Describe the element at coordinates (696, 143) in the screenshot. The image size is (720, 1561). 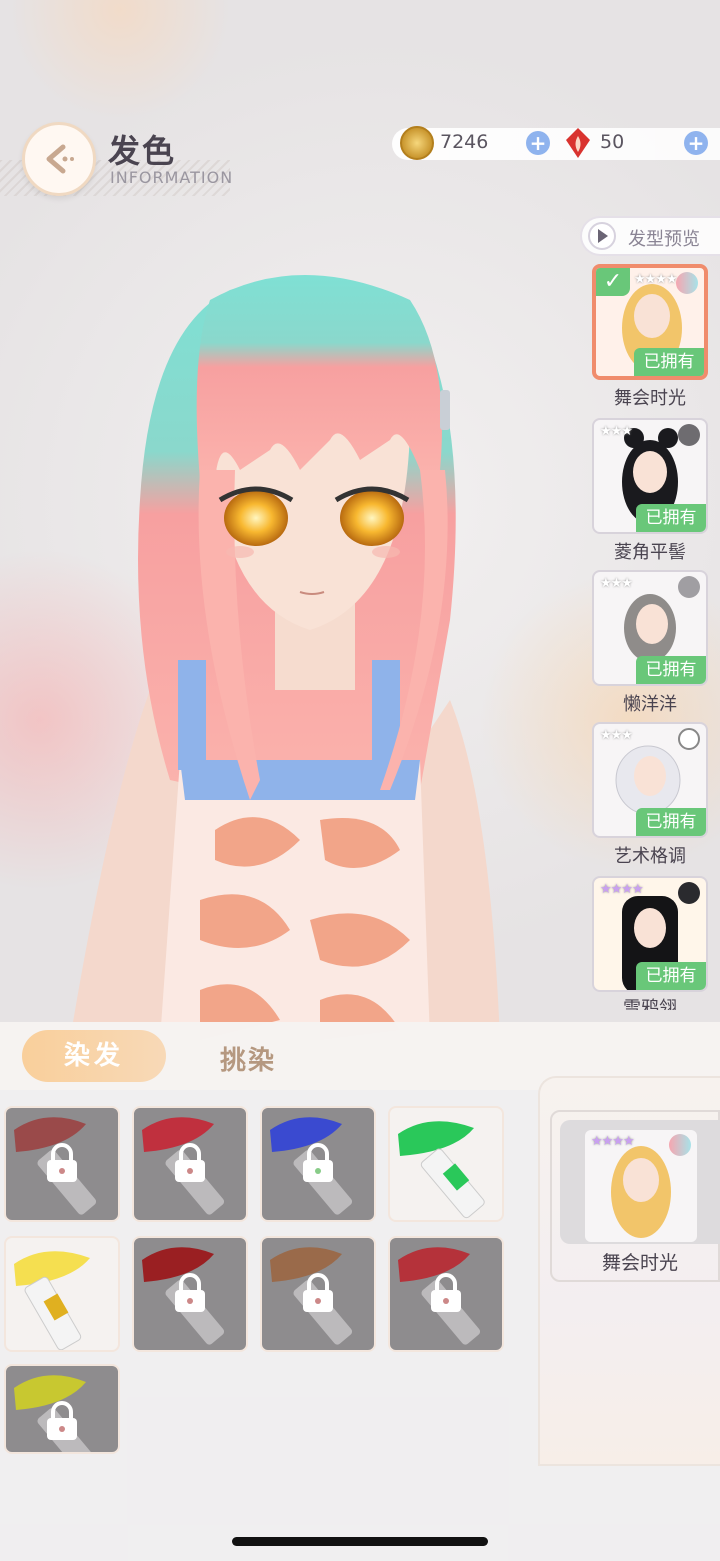
I see `add-gems-button: +` at that location.